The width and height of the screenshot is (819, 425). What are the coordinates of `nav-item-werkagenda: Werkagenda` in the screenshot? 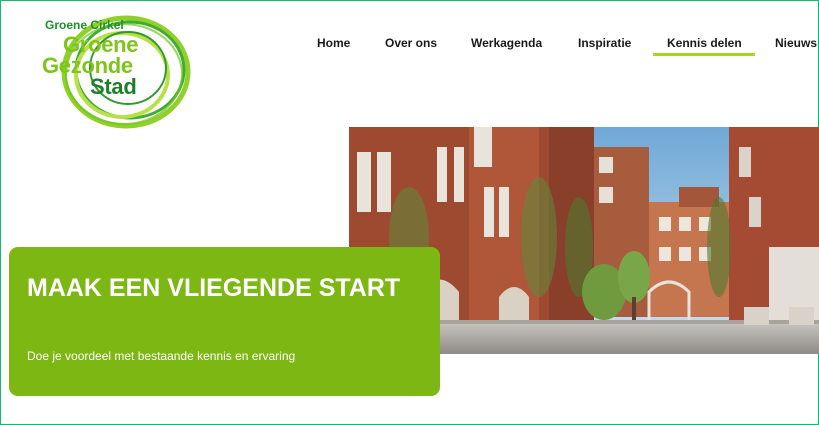 It's located at (506, 43).